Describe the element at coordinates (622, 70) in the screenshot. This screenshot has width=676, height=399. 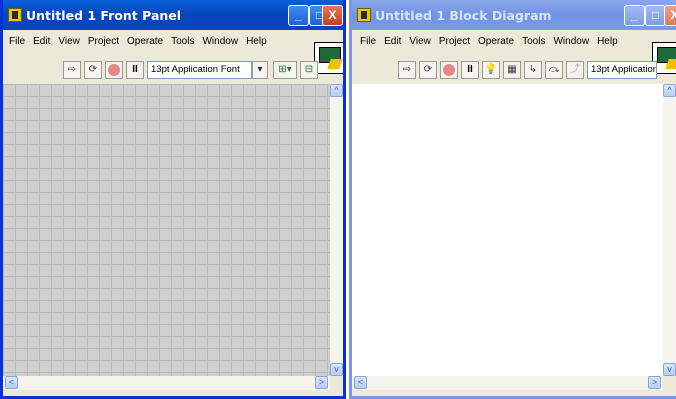
I see `font-select: 13pt Application` at that location.